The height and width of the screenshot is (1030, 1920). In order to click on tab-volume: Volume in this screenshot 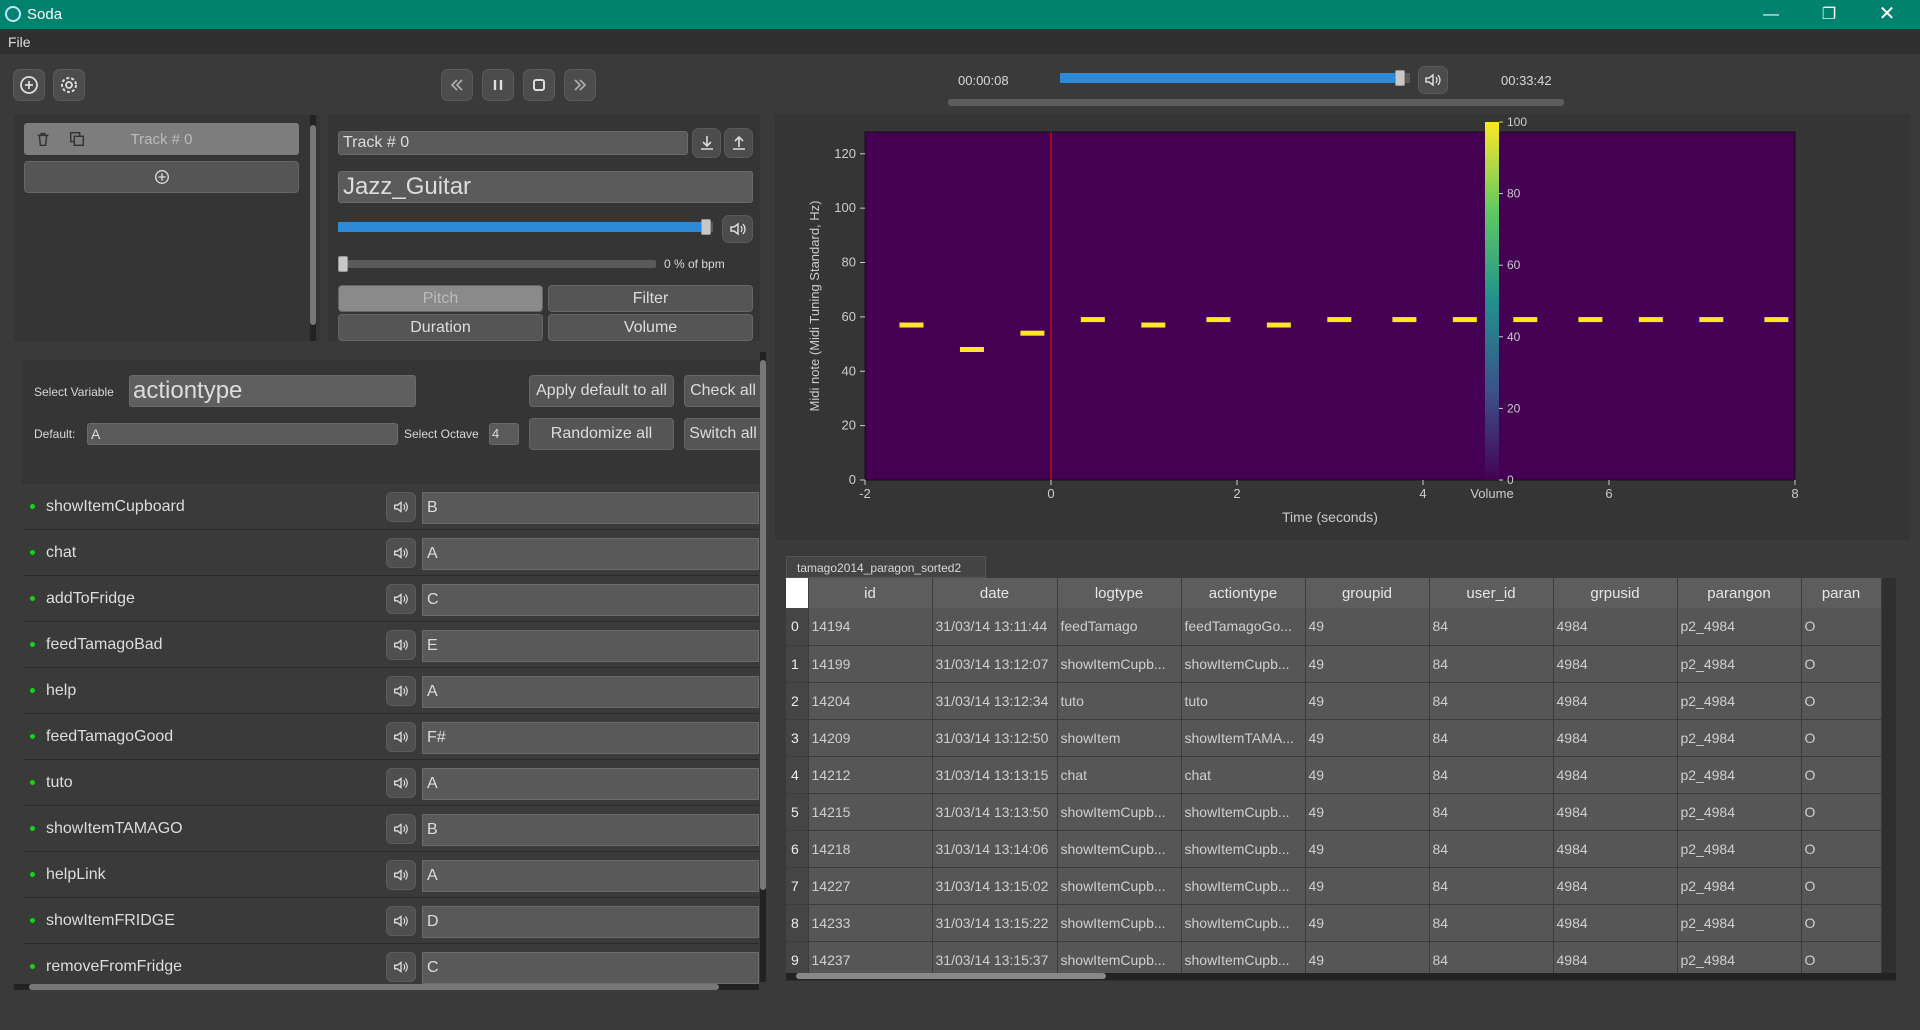, I will do `click(650, 327)`.